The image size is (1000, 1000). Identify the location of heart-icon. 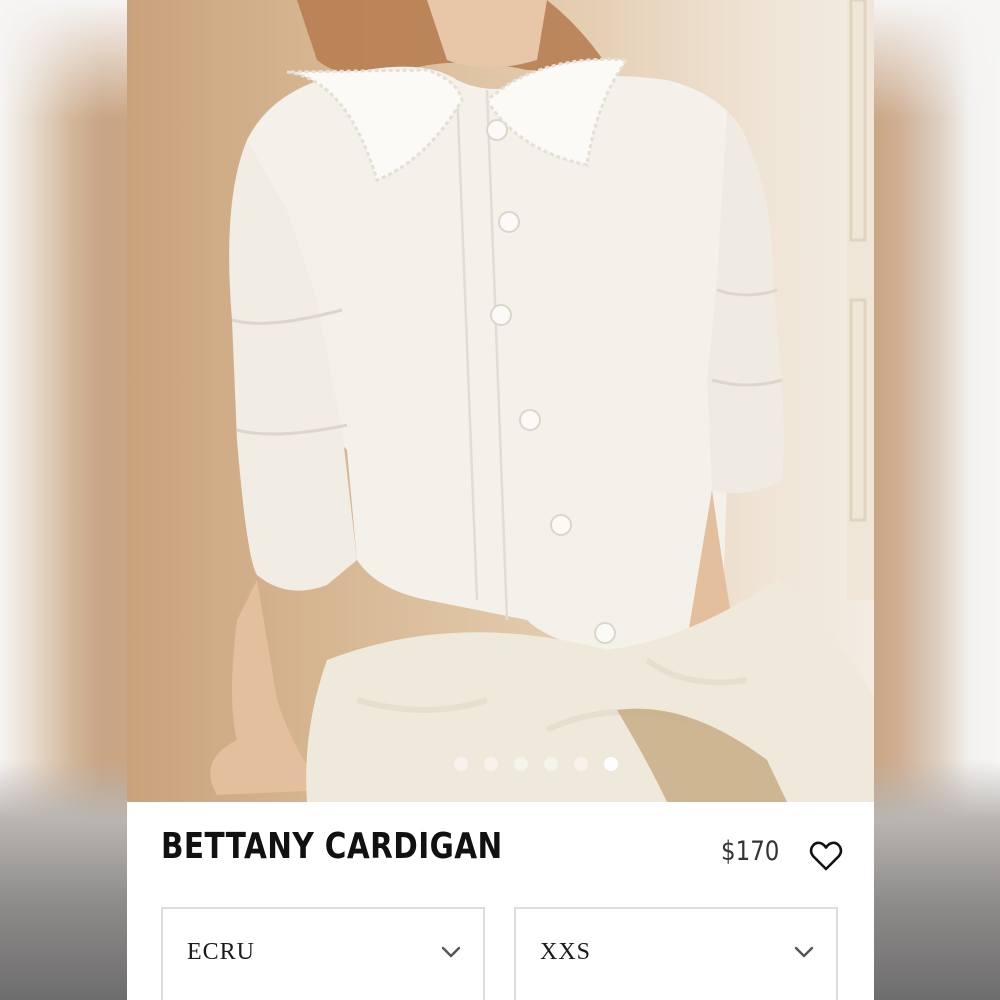
(826, 856).